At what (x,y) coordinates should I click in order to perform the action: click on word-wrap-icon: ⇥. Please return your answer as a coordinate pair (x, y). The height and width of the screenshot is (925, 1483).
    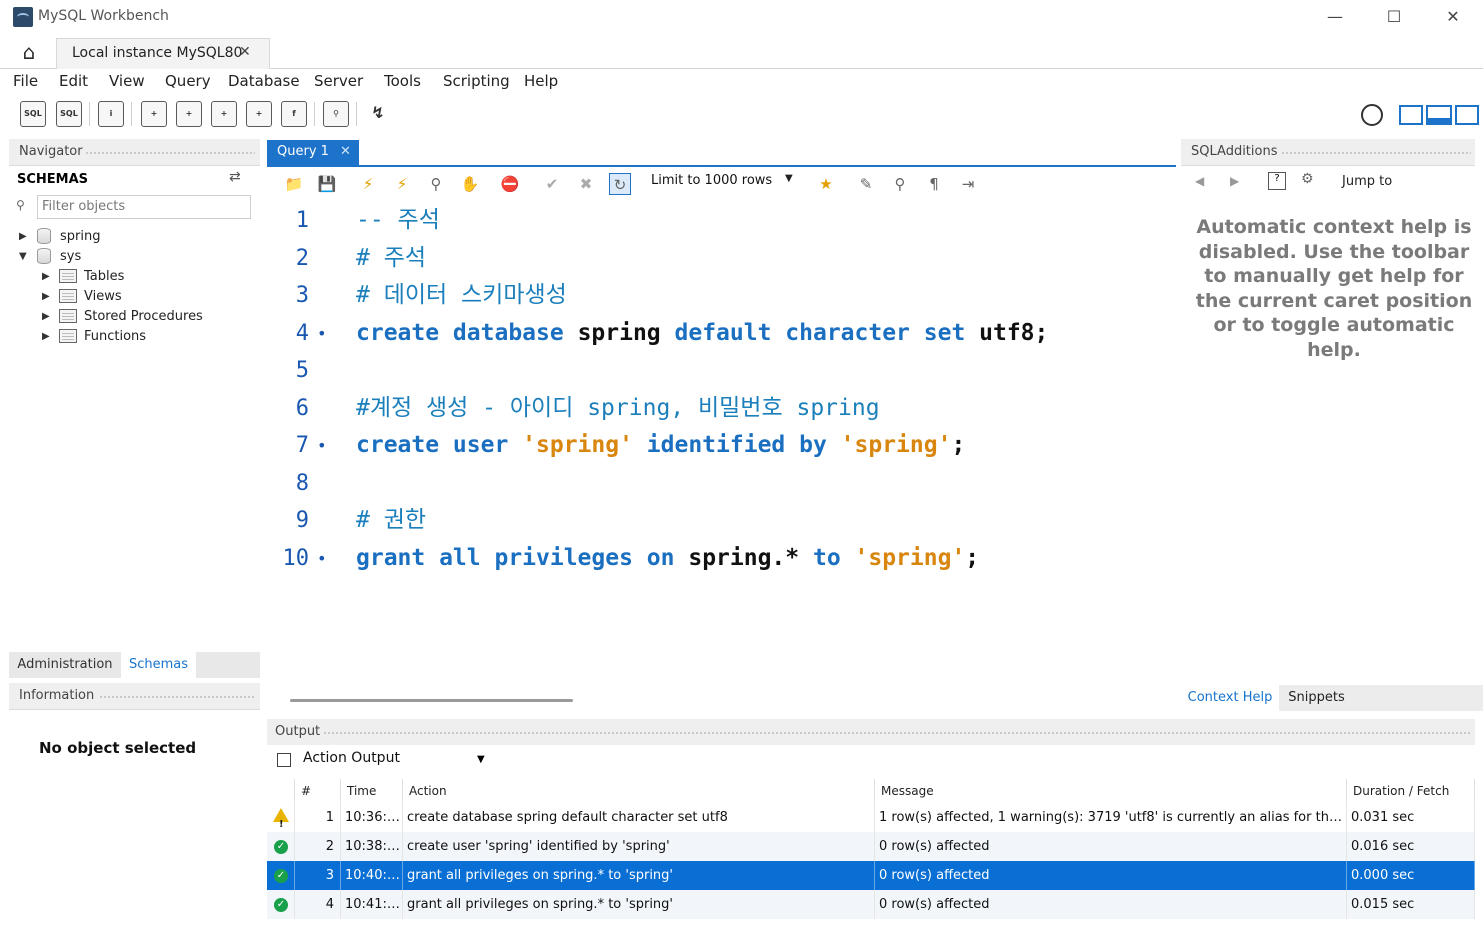
    Looking at the image, I should click on (968, 184).